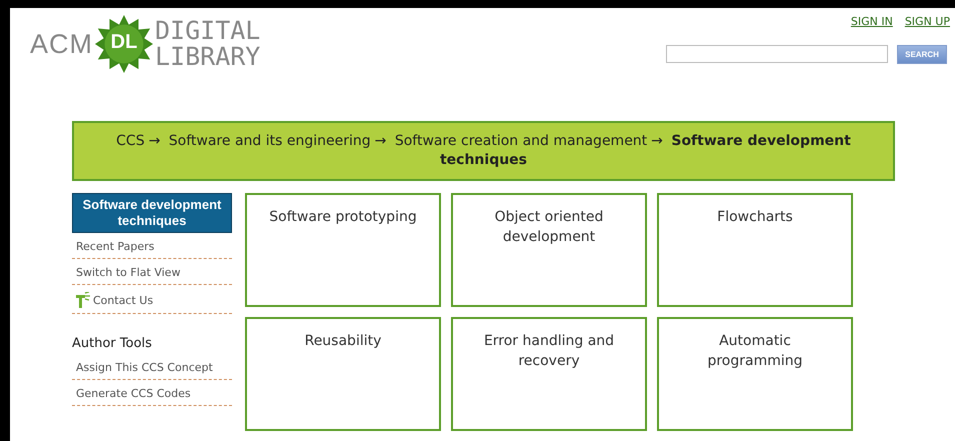 The image size is (955, 441). What do you see at coordinates (123, 300) in the screenshot?
I see `sidebar-link: Contact Us` at bounding box center [123, 300].